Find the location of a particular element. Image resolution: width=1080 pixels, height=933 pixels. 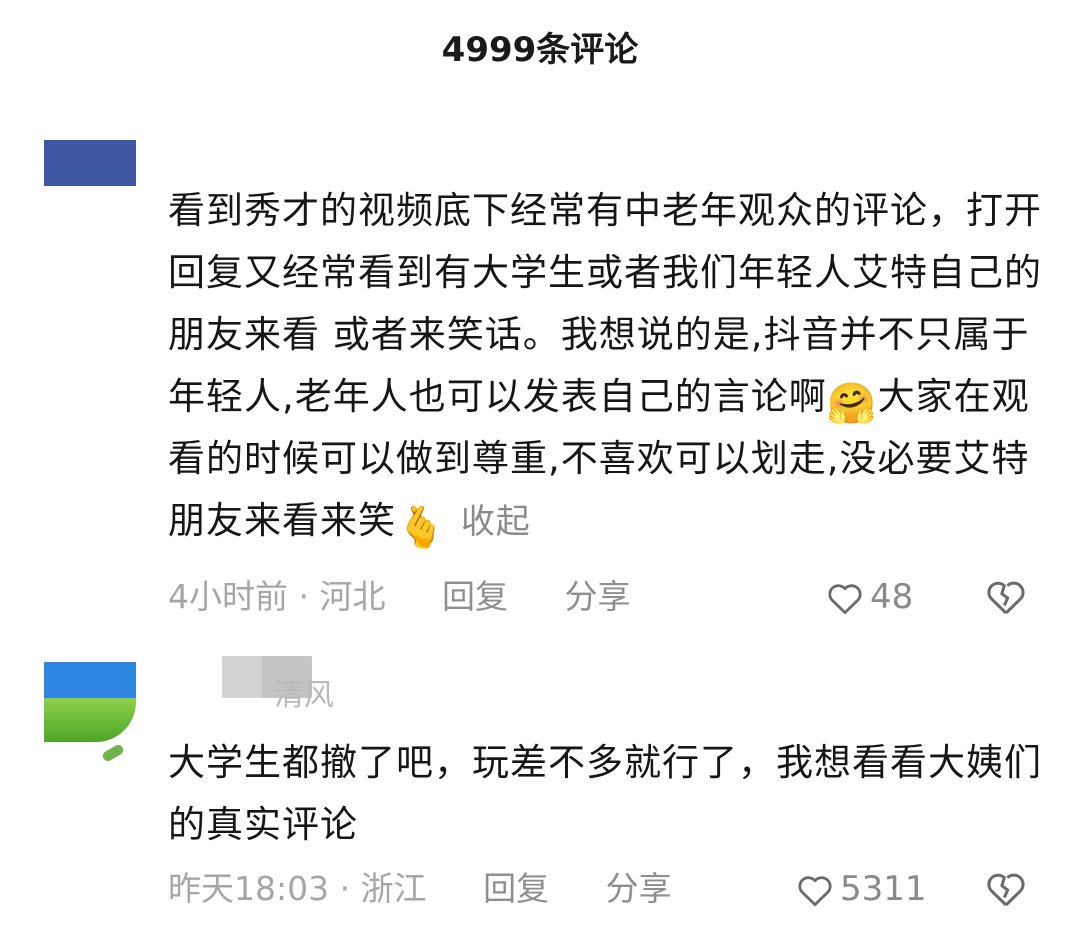

comment-time: 4小时前 is located at coordinates (228, 596).